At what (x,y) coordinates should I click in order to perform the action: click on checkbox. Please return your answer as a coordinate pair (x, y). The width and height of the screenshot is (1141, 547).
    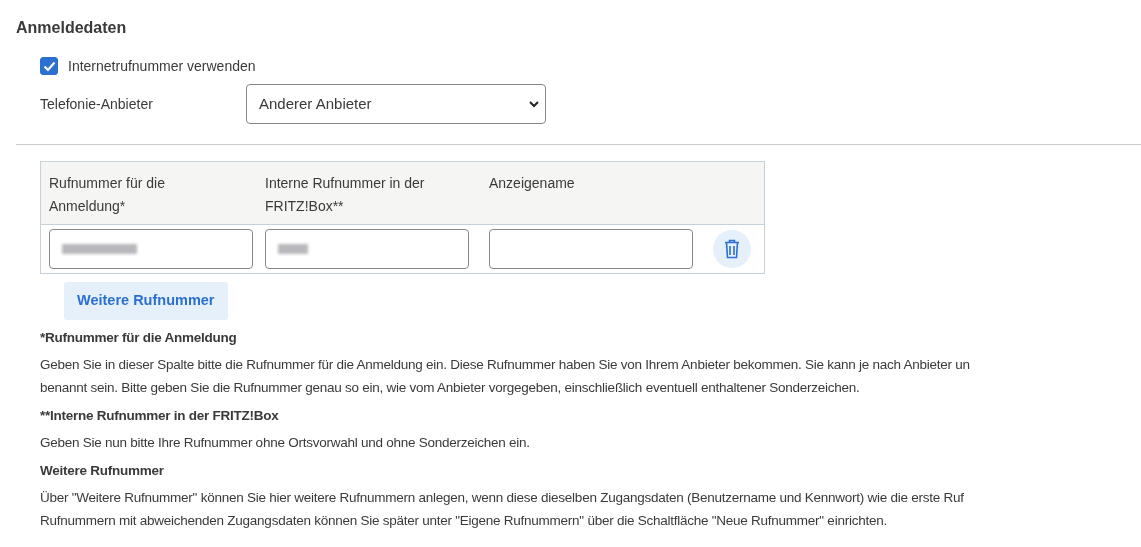
    Looking at the image, I should click on (49, 66).